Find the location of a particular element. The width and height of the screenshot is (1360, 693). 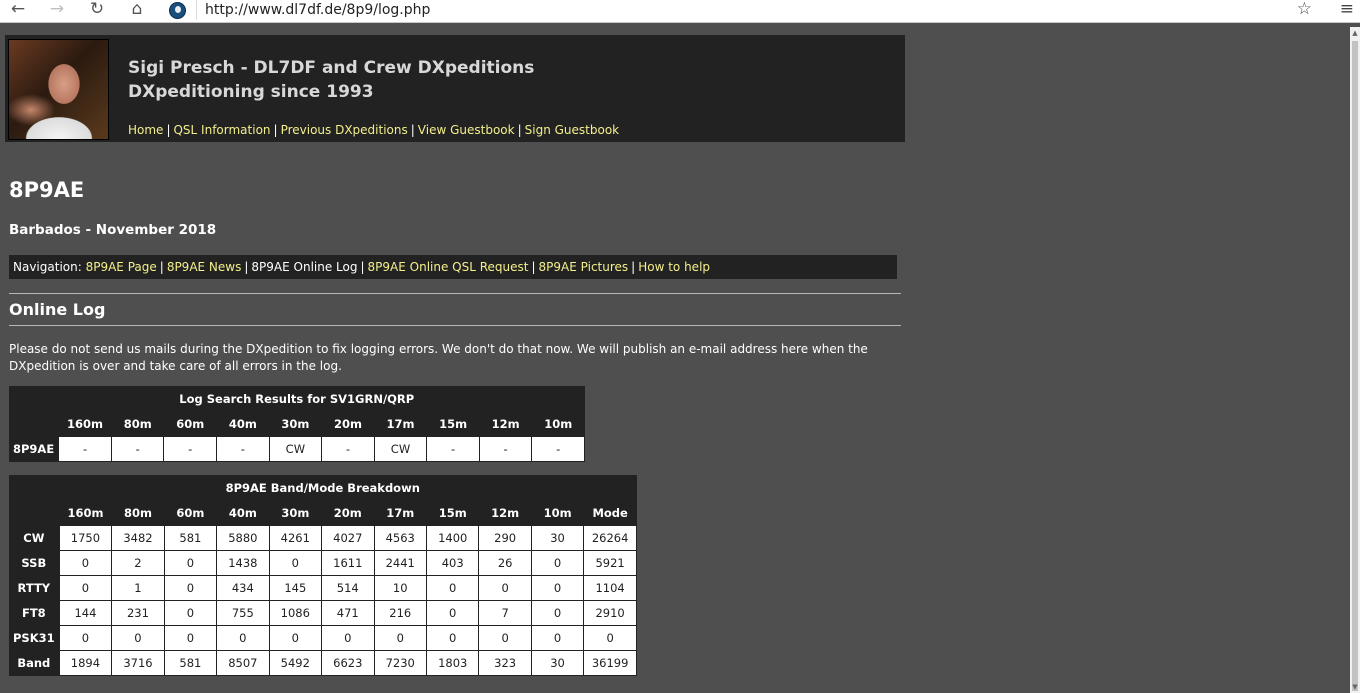

table-cell: 216 is located at coordinates (400, 613).